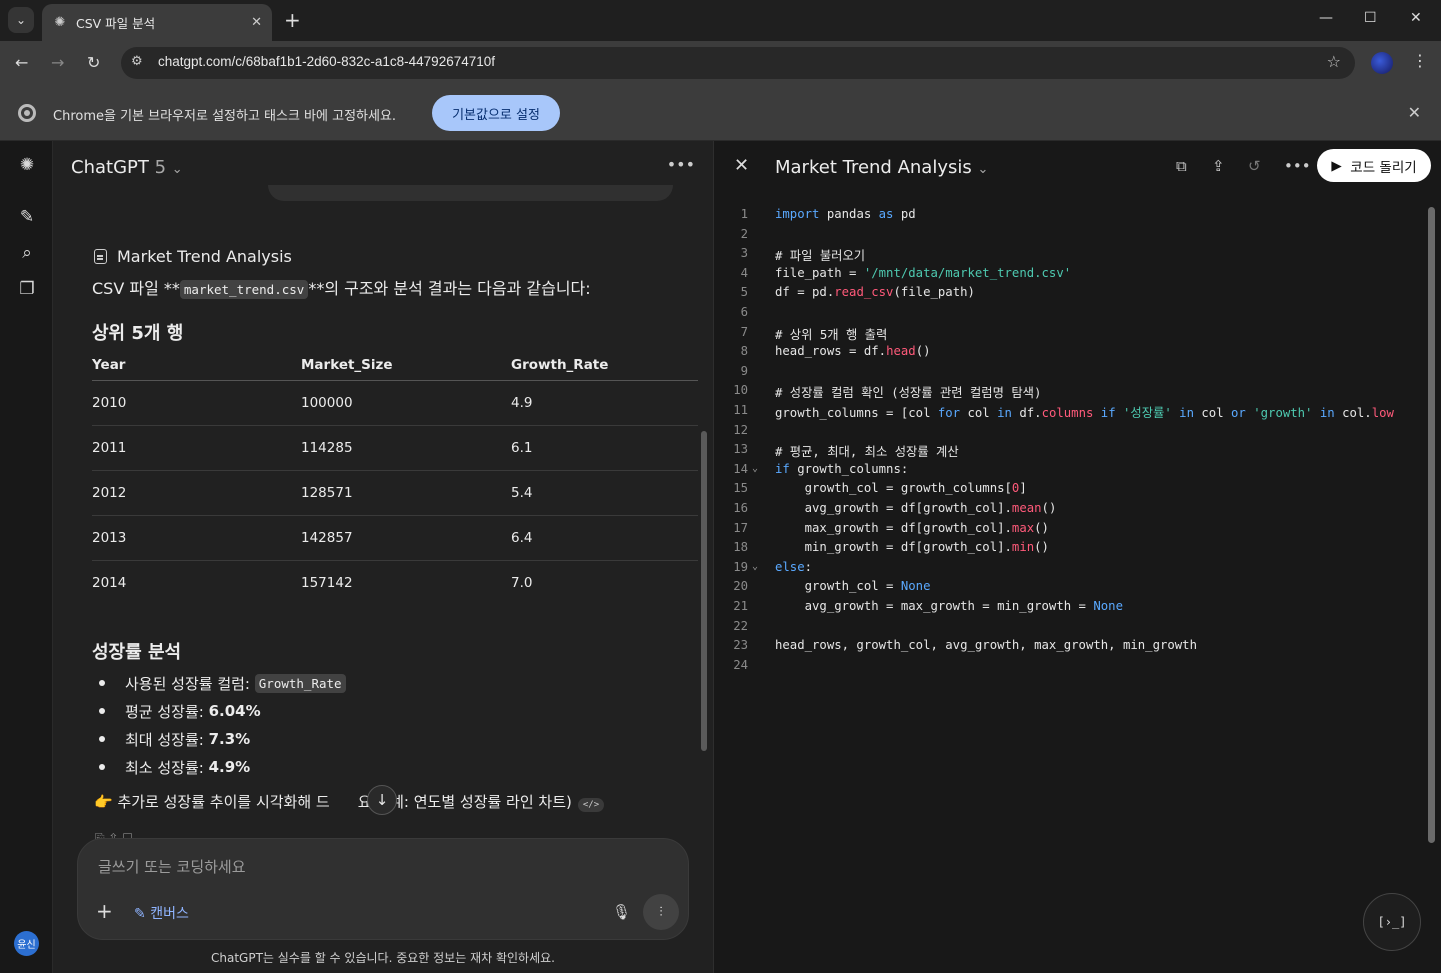 This screenshot has width=1441, height=973. What do you see at coordinates (744, 331) in the screenshot?
I see `line-number: 7` at bounding box center [744, 331].